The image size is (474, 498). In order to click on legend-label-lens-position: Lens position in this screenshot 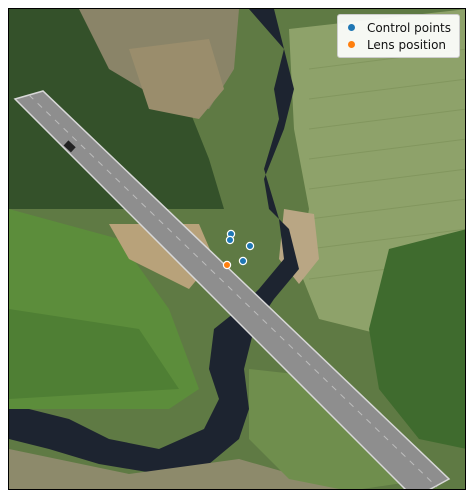, I will do `click(406, 44)`.